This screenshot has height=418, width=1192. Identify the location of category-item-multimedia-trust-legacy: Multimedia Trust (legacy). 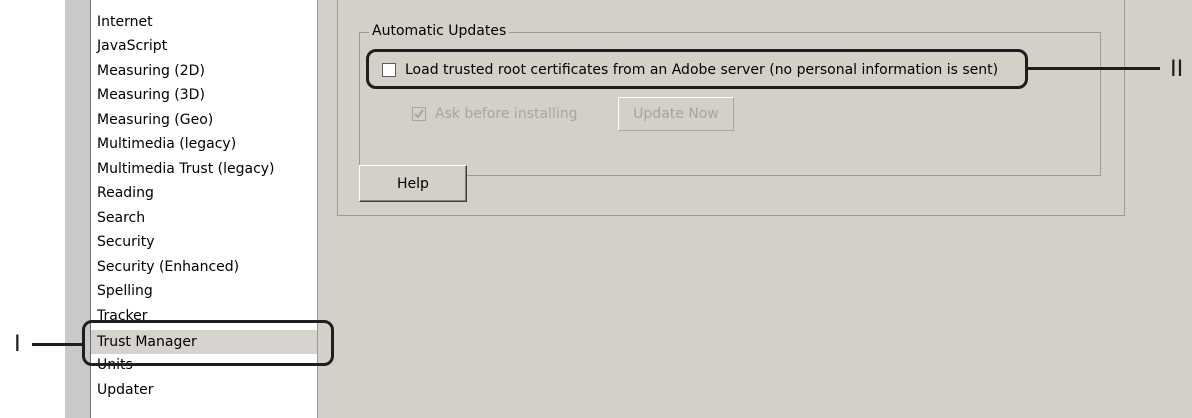
(186, 169).